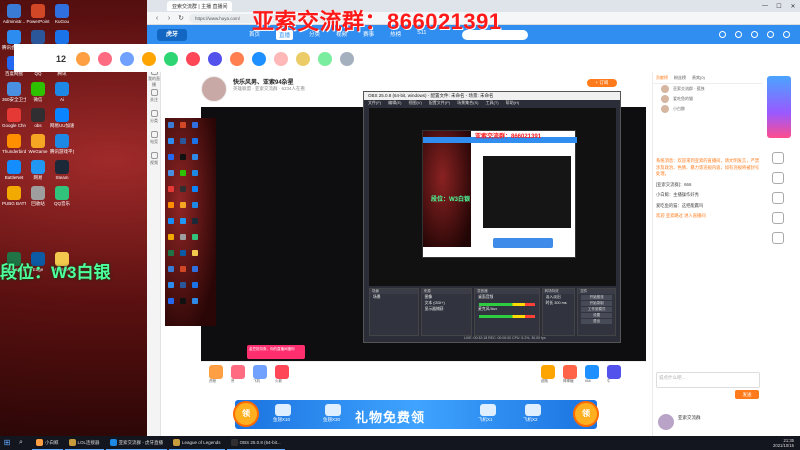 The image size is (800, 450). I want to click on free-gift-banner: 领 领 礼物免费领 鱼翅X10 鱼翅X30 飞机X1 飞机X2, so click(416, 414).